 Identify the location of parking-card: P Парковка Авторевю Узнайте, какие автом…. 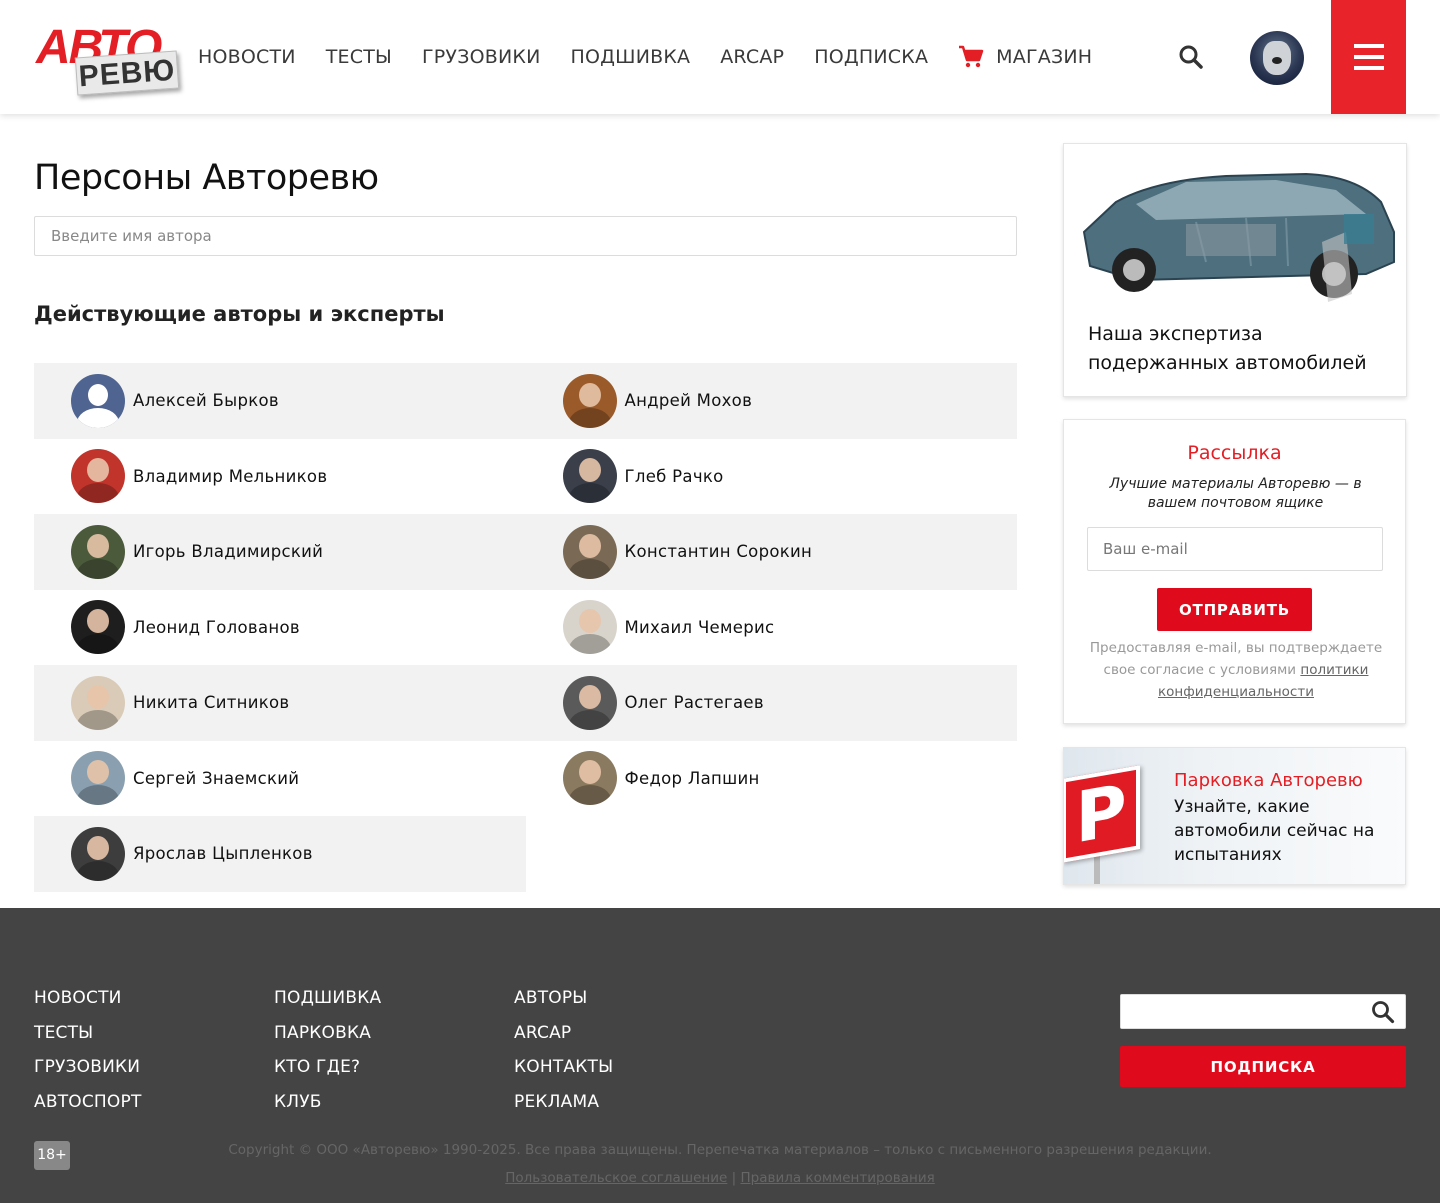
(1234, 816).